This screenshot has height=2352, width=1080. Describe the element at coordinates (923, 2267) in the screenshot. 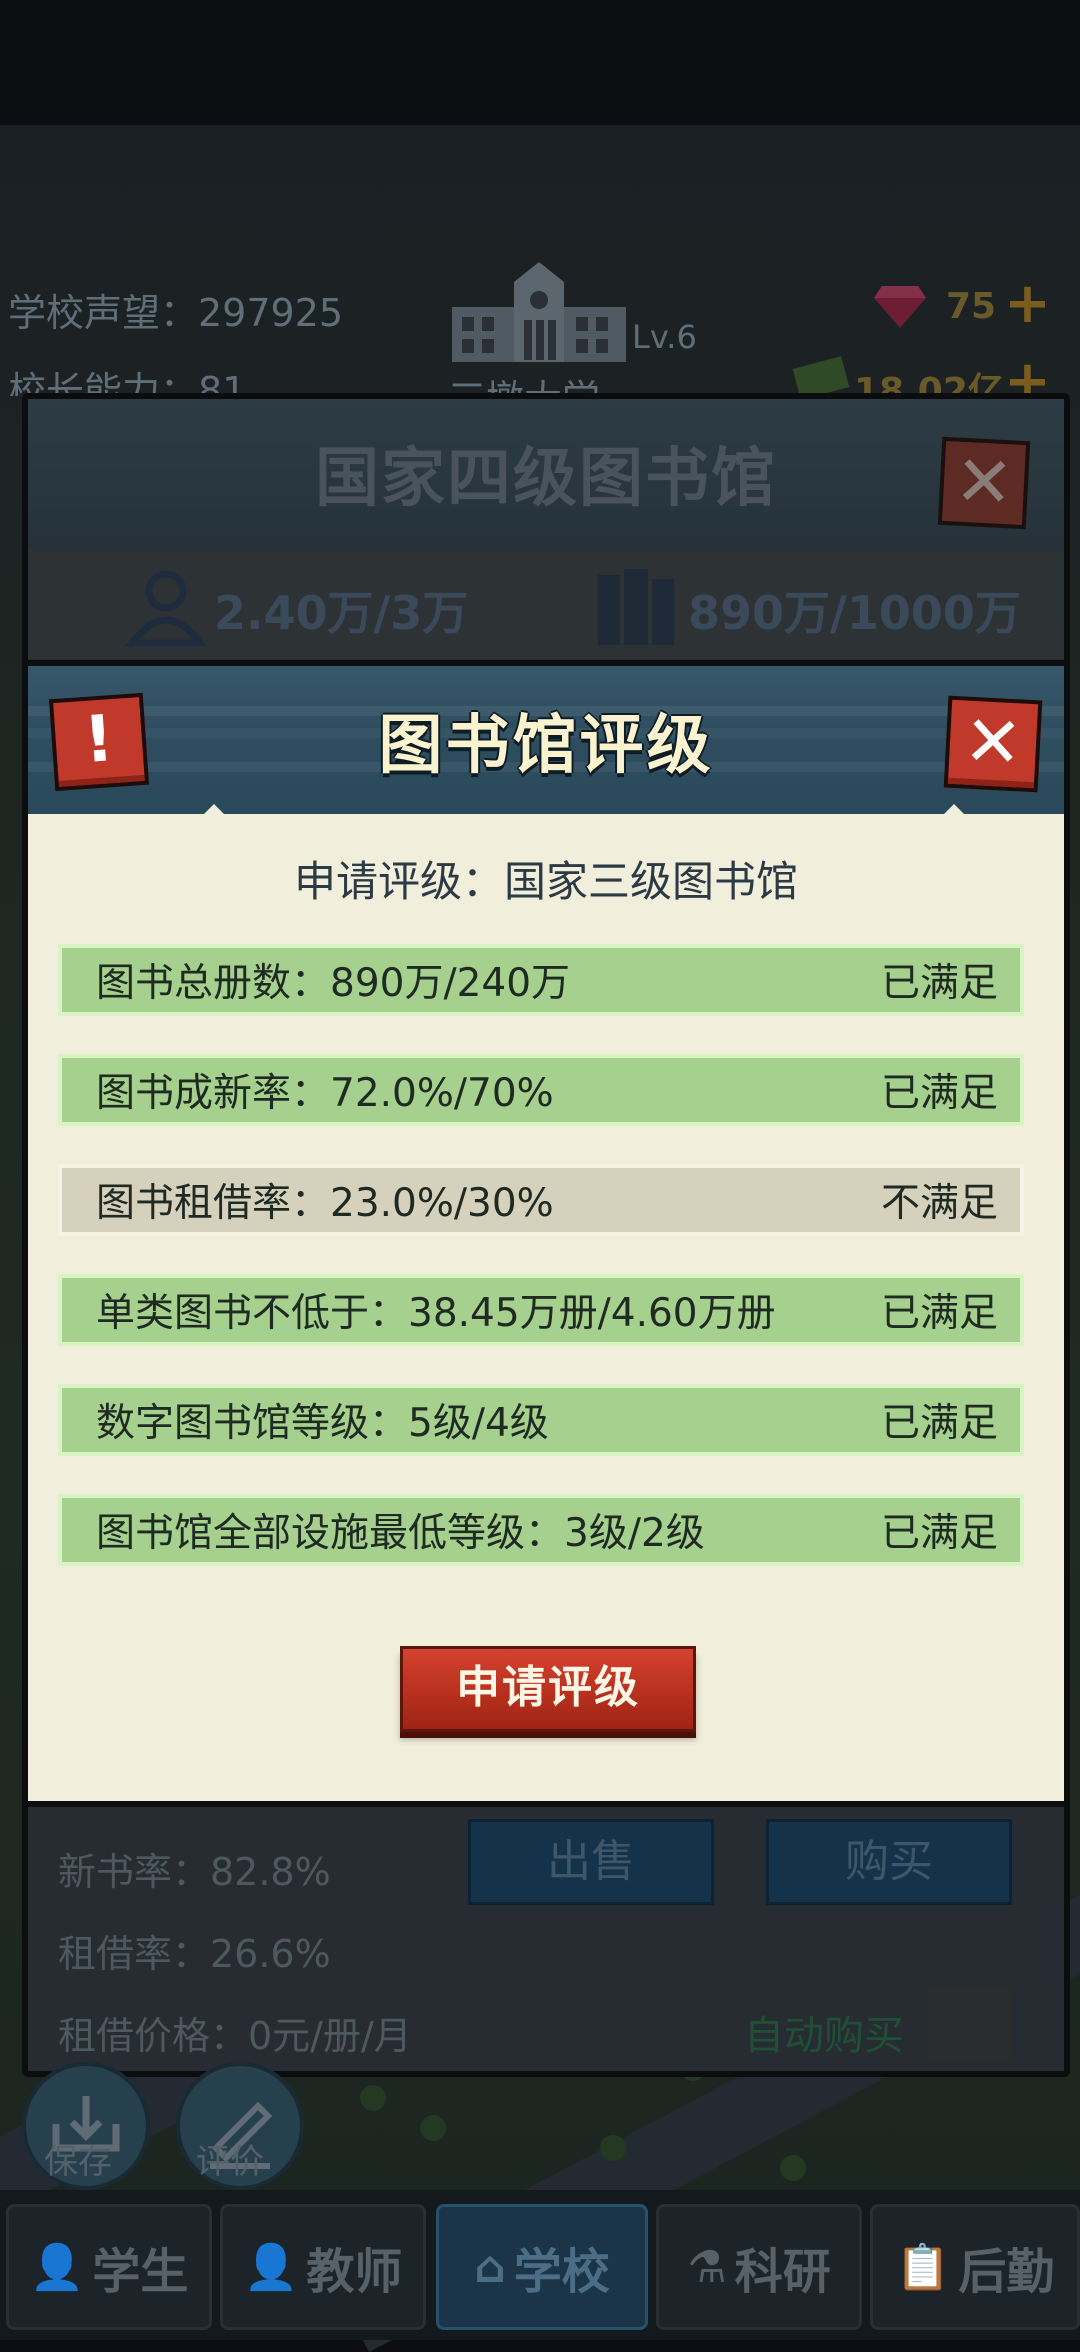

I see `clipboard-icon: 📋` at that location.